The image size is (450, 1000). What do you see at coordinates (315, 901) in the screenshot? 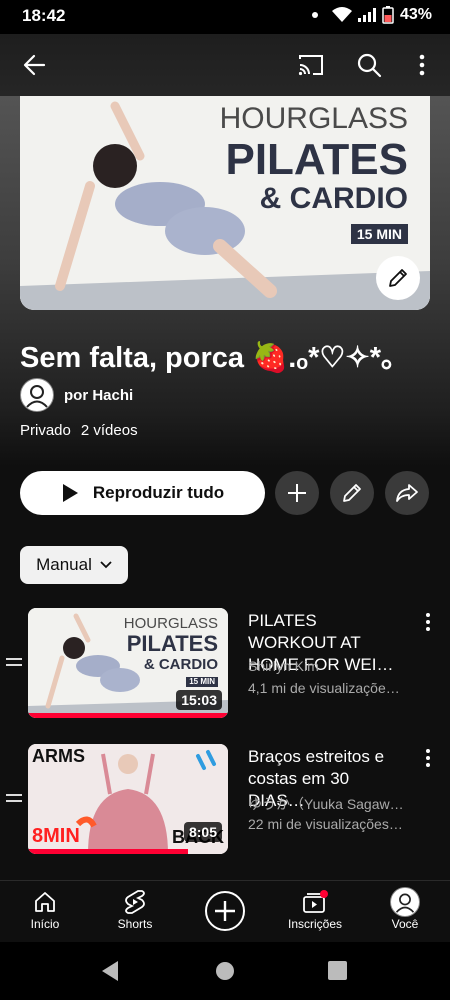
I see `subscriptions-icon` at bounding box center [315, 901].